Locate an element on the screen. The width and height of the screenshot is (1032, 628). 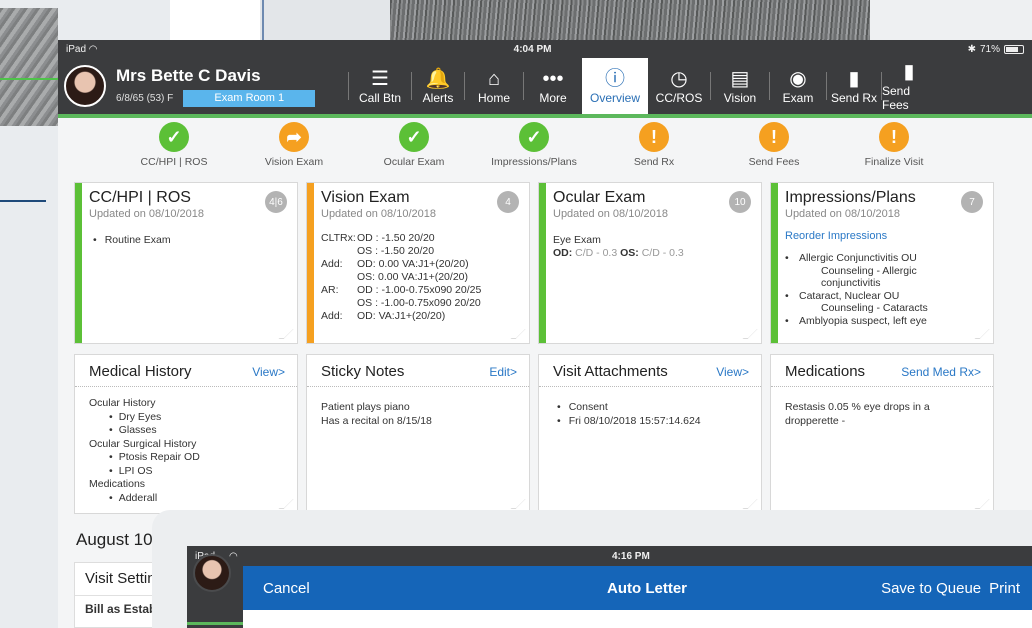
count-badge: 4|6 is located at coordinates (276, 202).